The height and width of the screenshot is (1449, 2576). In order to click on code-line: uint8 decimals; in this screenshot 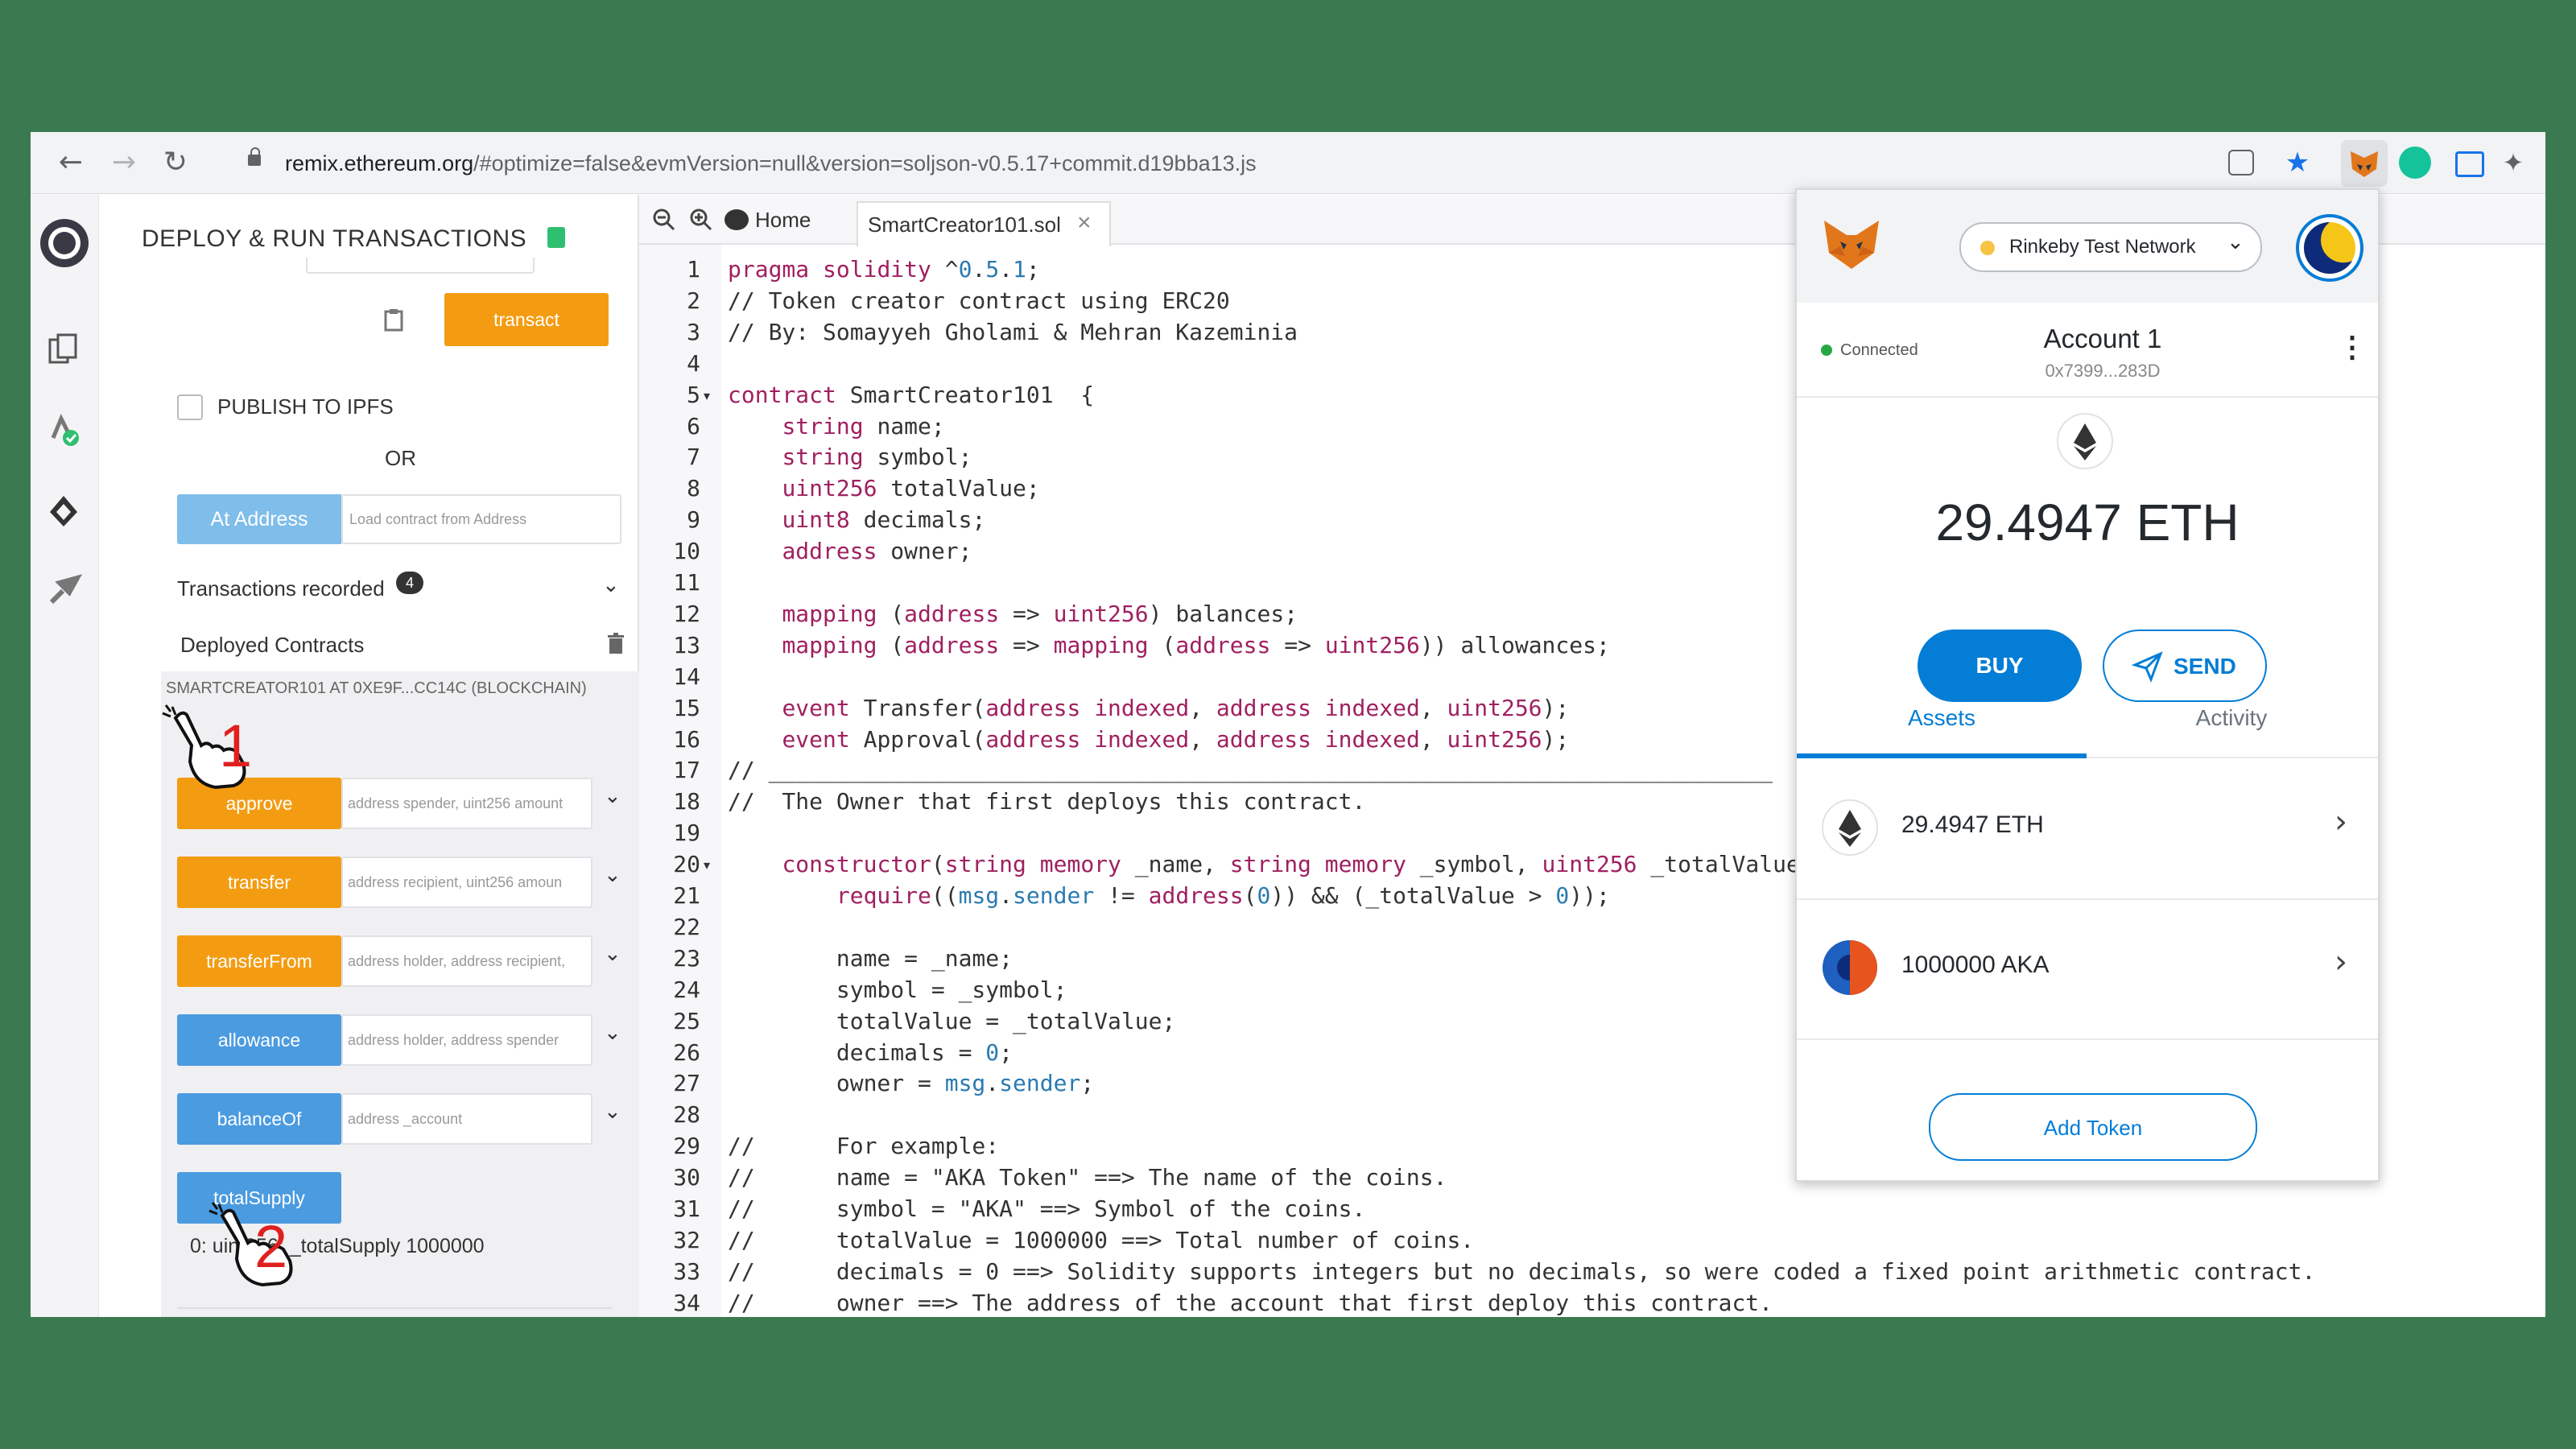, I will do `click(856, 519)`.